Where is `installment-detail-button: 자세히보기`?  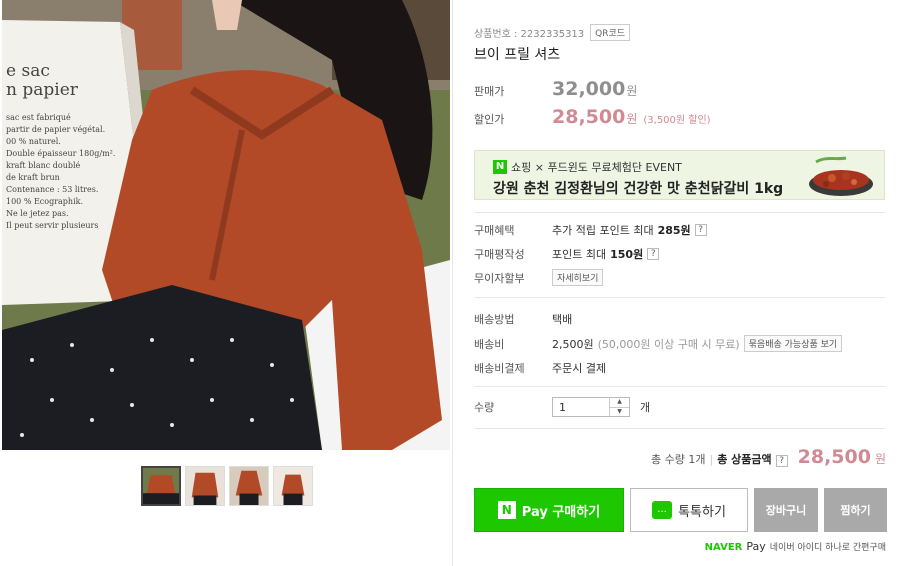 installment-detail-button: 자세히보기 is located at coordinates (578, 277).